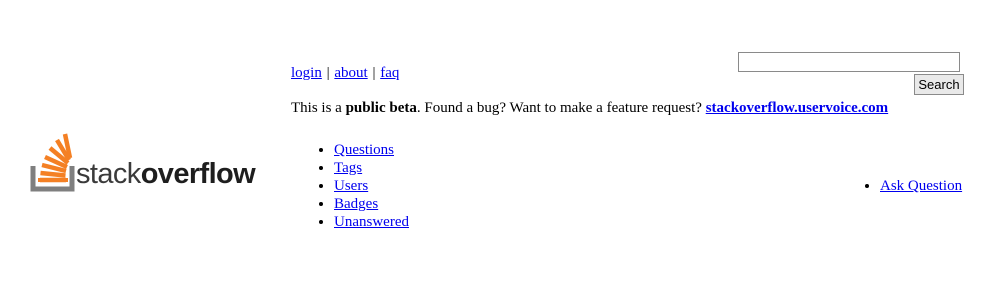 The width and height of the screenshot is (1000, 300). Describe the element at coordinates (318, 108) in the screenshot. I see `beta-notice-prefix: This is a` at that location.